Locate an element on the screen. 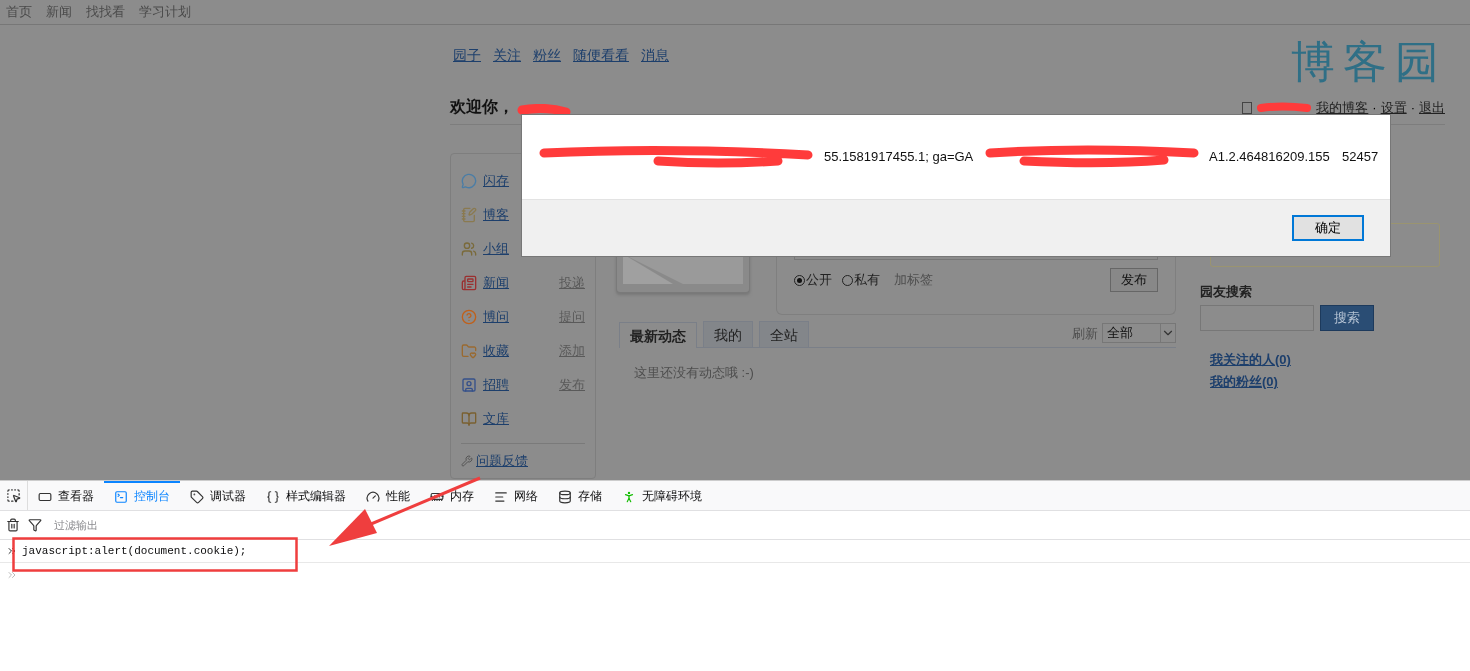 The height and width of the screenshot is (671, 1470). user-icon is located at coordinates (1247, 107).